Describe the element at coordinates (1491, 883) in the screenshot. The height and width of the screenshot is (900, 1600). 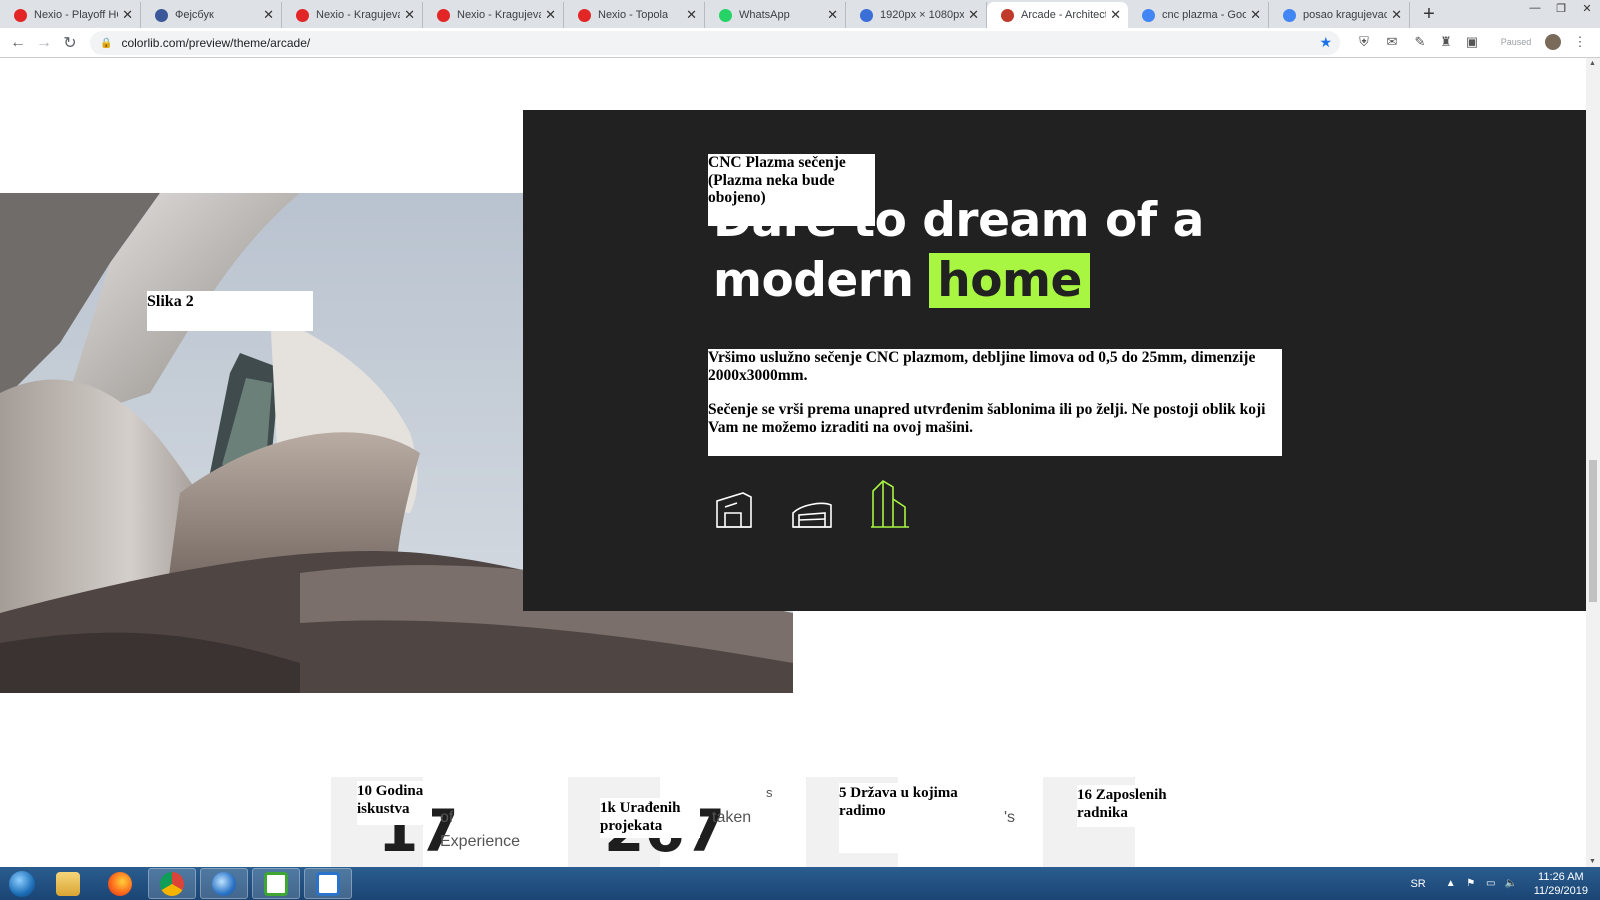
I see `network-icon: ▭` at that location.